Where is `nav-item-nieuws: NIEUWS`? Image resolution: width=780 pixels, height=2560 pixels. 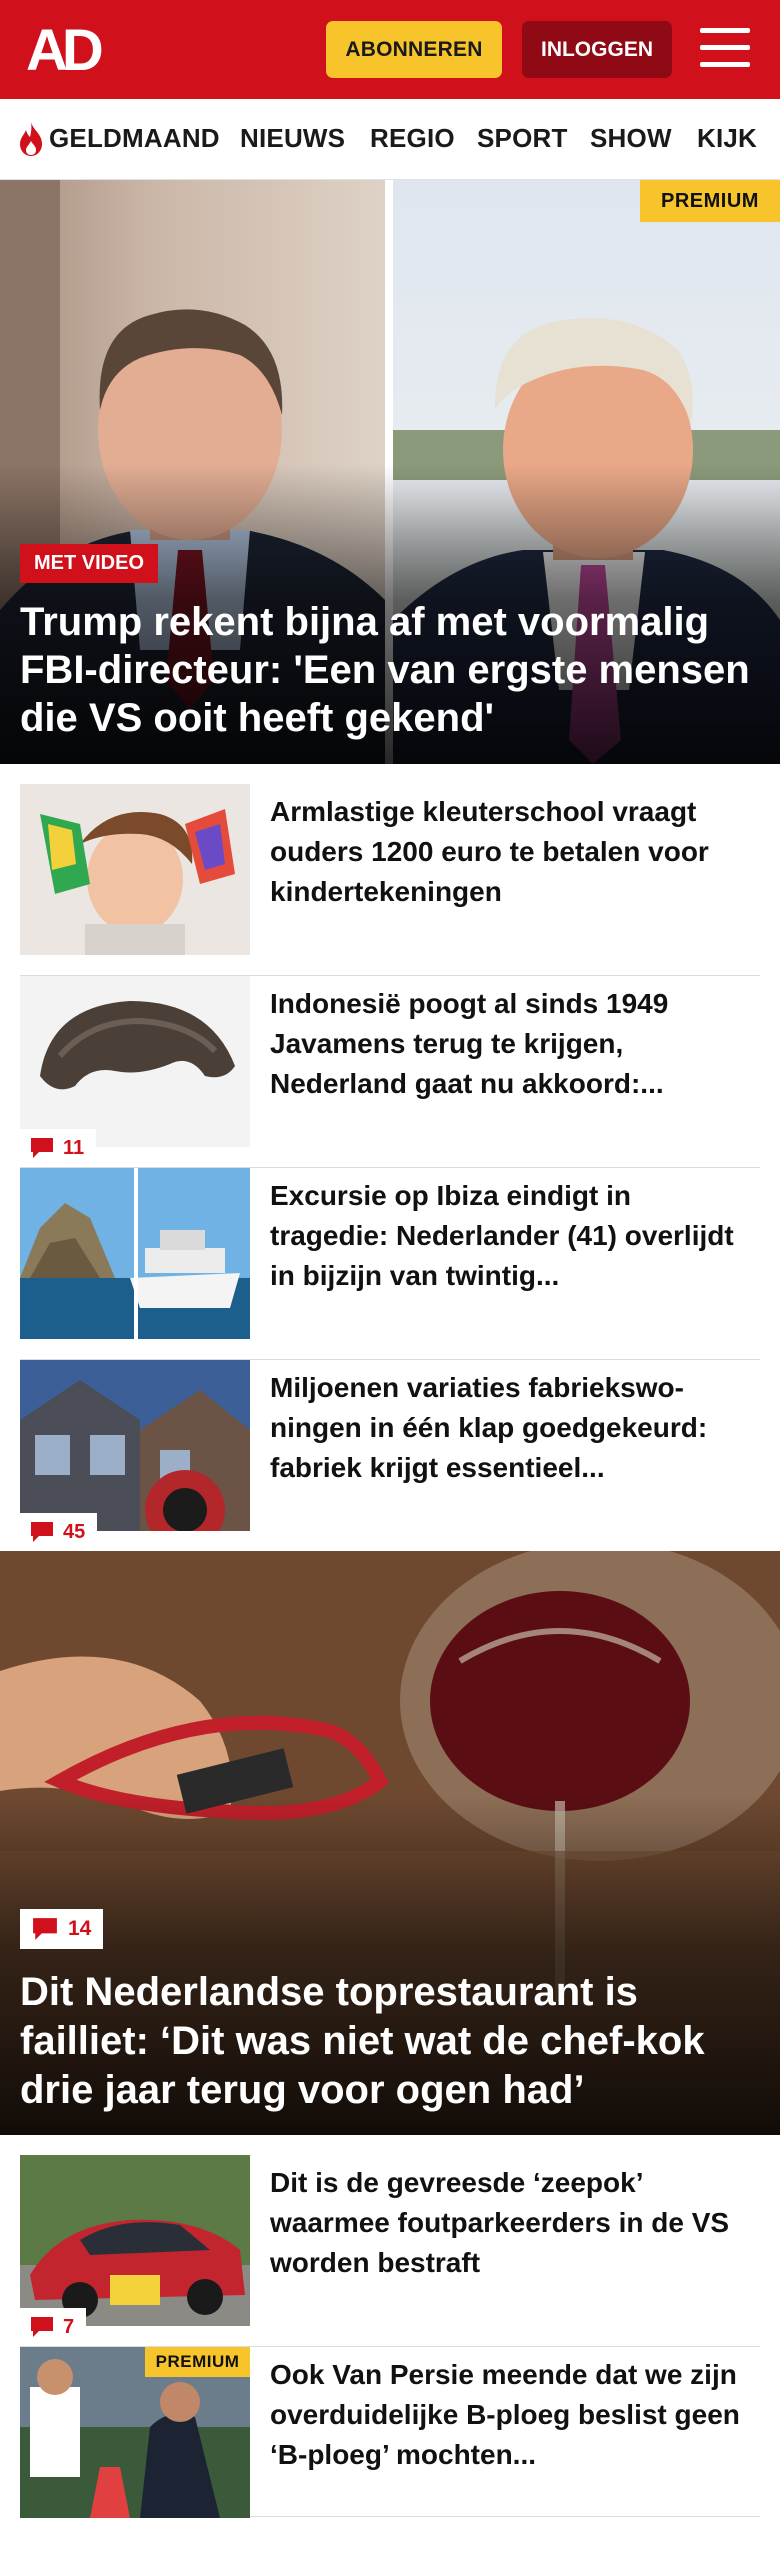
nav-item-nieuws: NIEUWS is located at coordinates (292, 138).